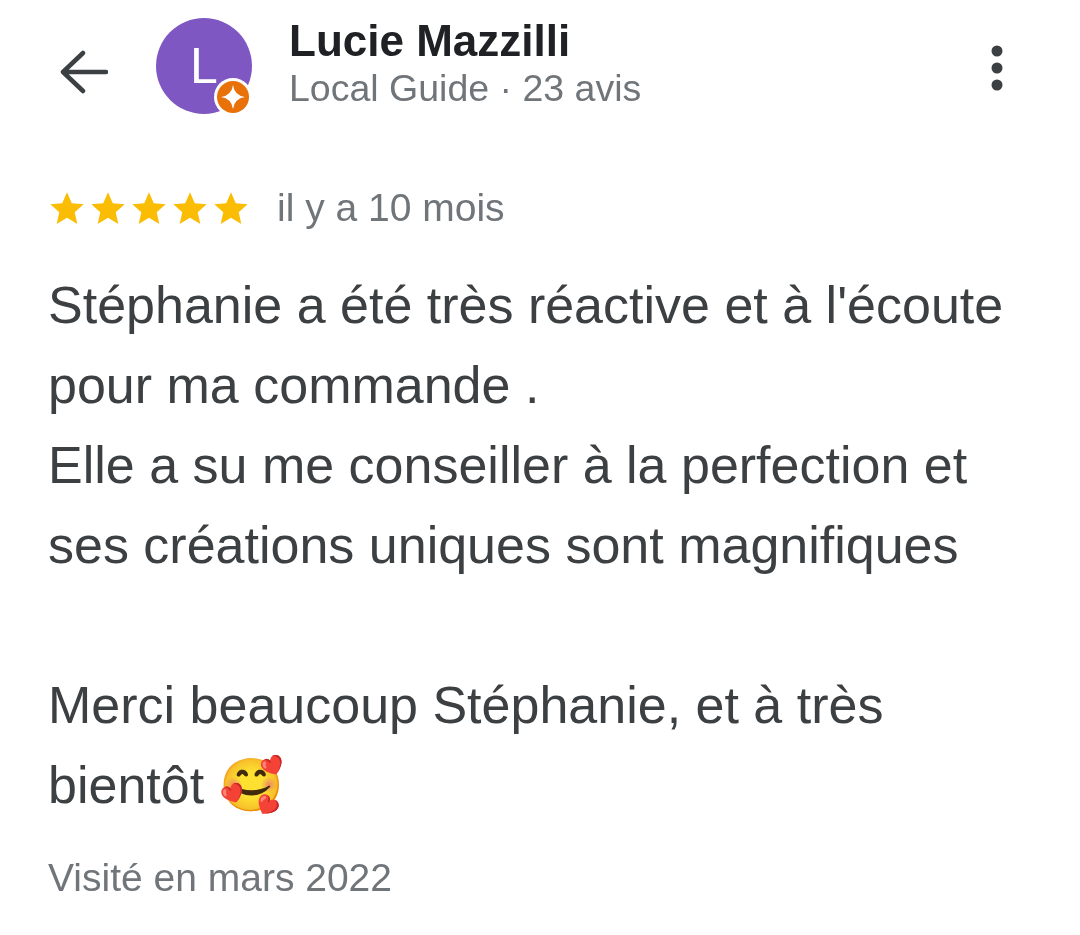  Describe the element at coordinates (430, 41) in the screenshot. I see `reviewer-name: Lucie Mazzilli` at that location.